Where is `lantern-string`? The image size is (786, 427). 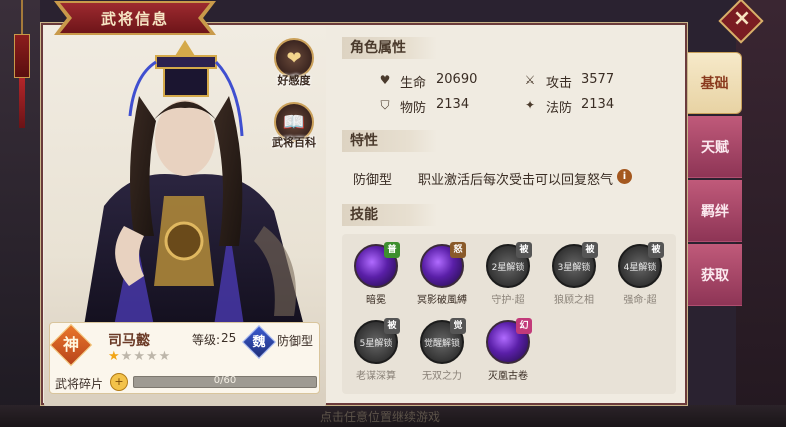 lantern-string is located at coordinates (22, 17).